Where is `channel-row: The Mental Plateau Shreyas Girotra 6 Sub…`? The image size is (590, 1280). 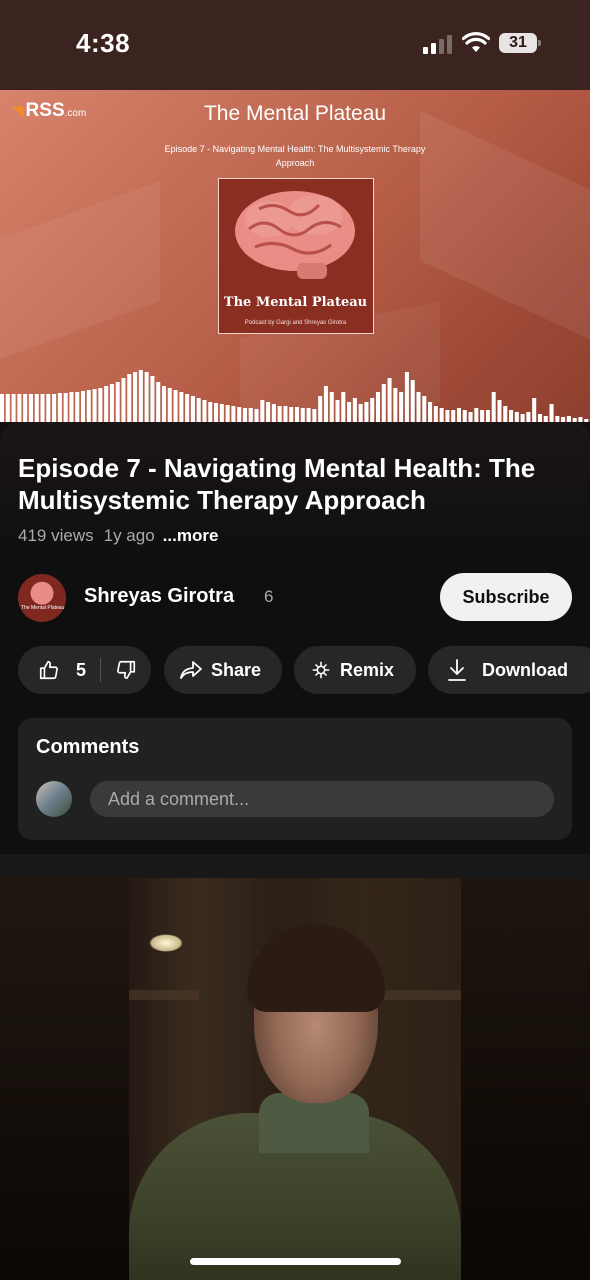 channel-row: The Mental Plateau Shreyas Girotra 6 Sub… is located at coordinates (295, 597).